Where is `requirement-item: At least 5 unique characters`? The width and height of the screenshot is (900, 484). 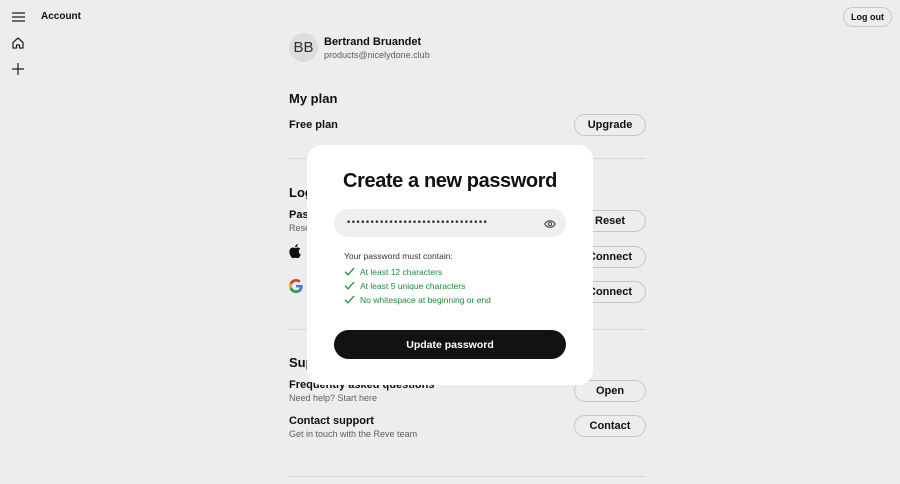 requirement-item: At least 5 unique characters is located at coordinates (404, 285).